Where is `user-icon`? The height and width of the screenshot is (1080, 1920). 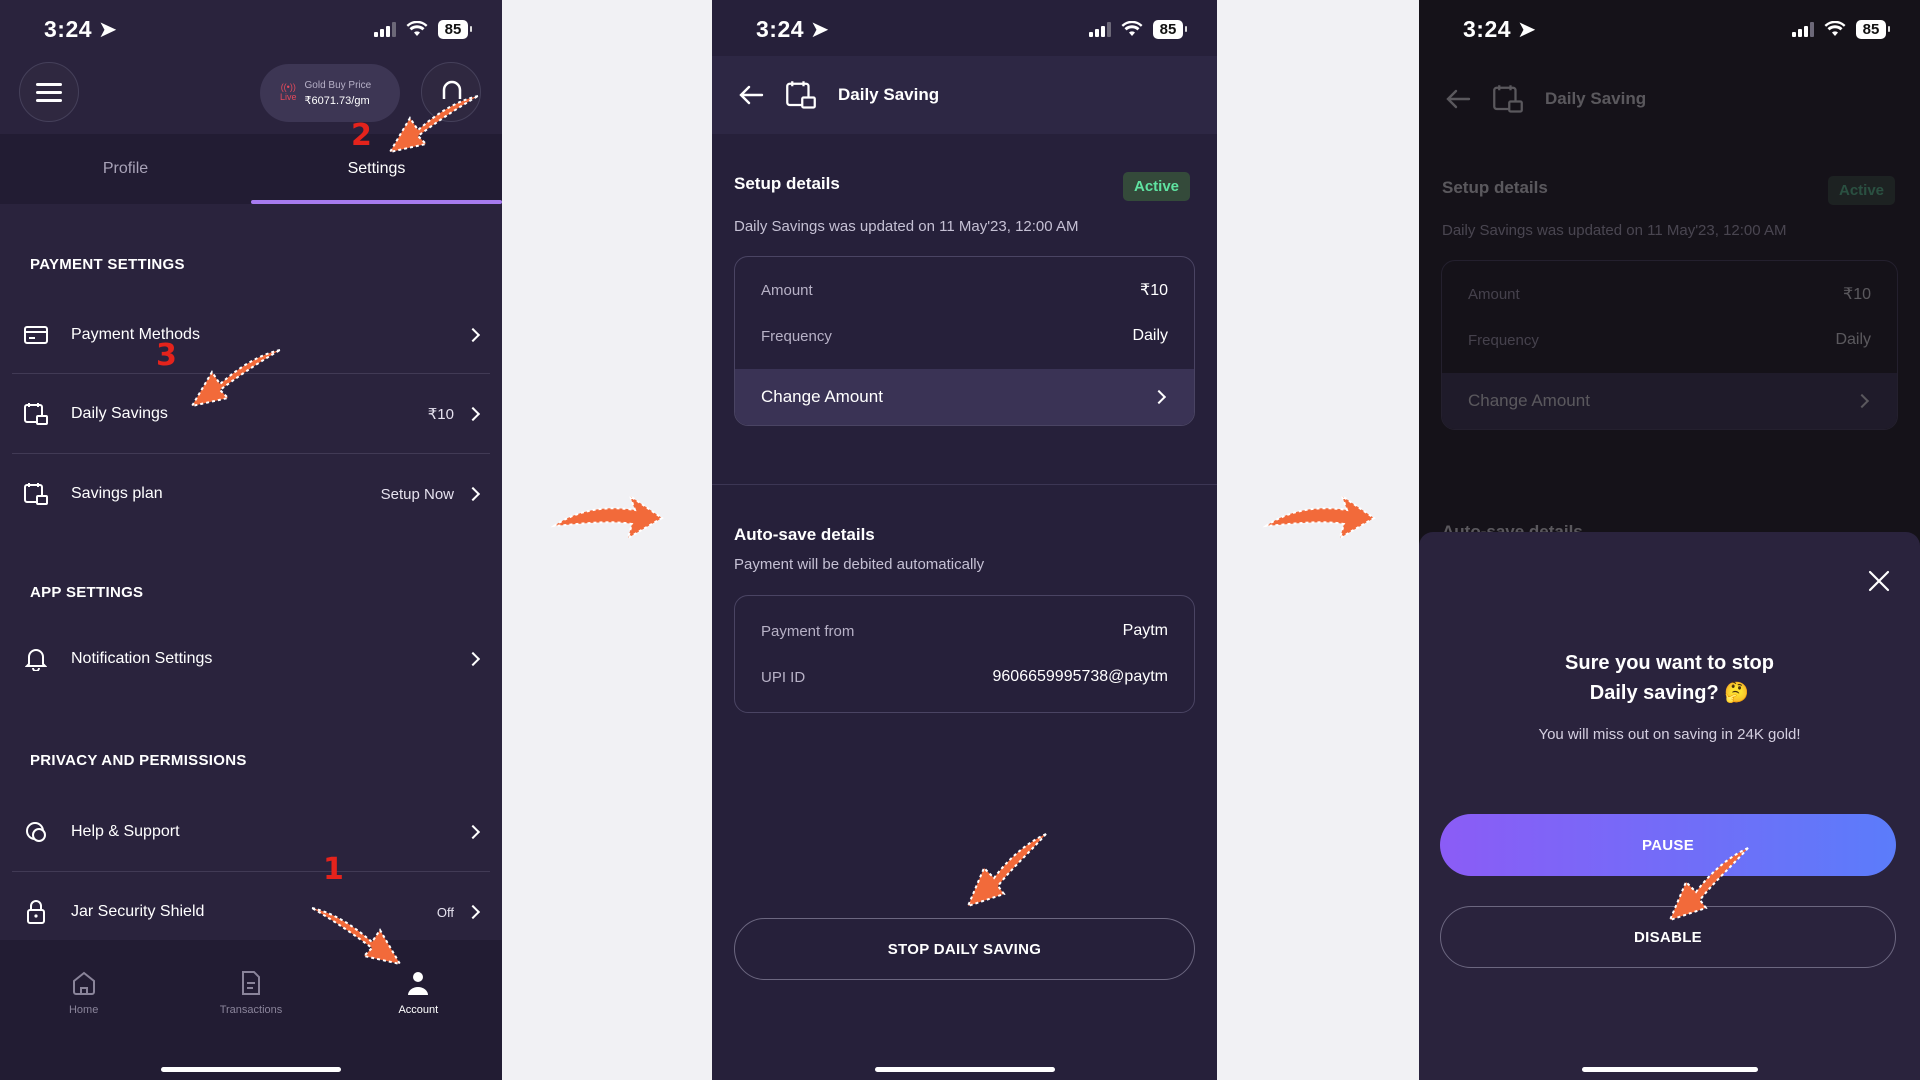
user-icon is located at coordinates (418, 983).